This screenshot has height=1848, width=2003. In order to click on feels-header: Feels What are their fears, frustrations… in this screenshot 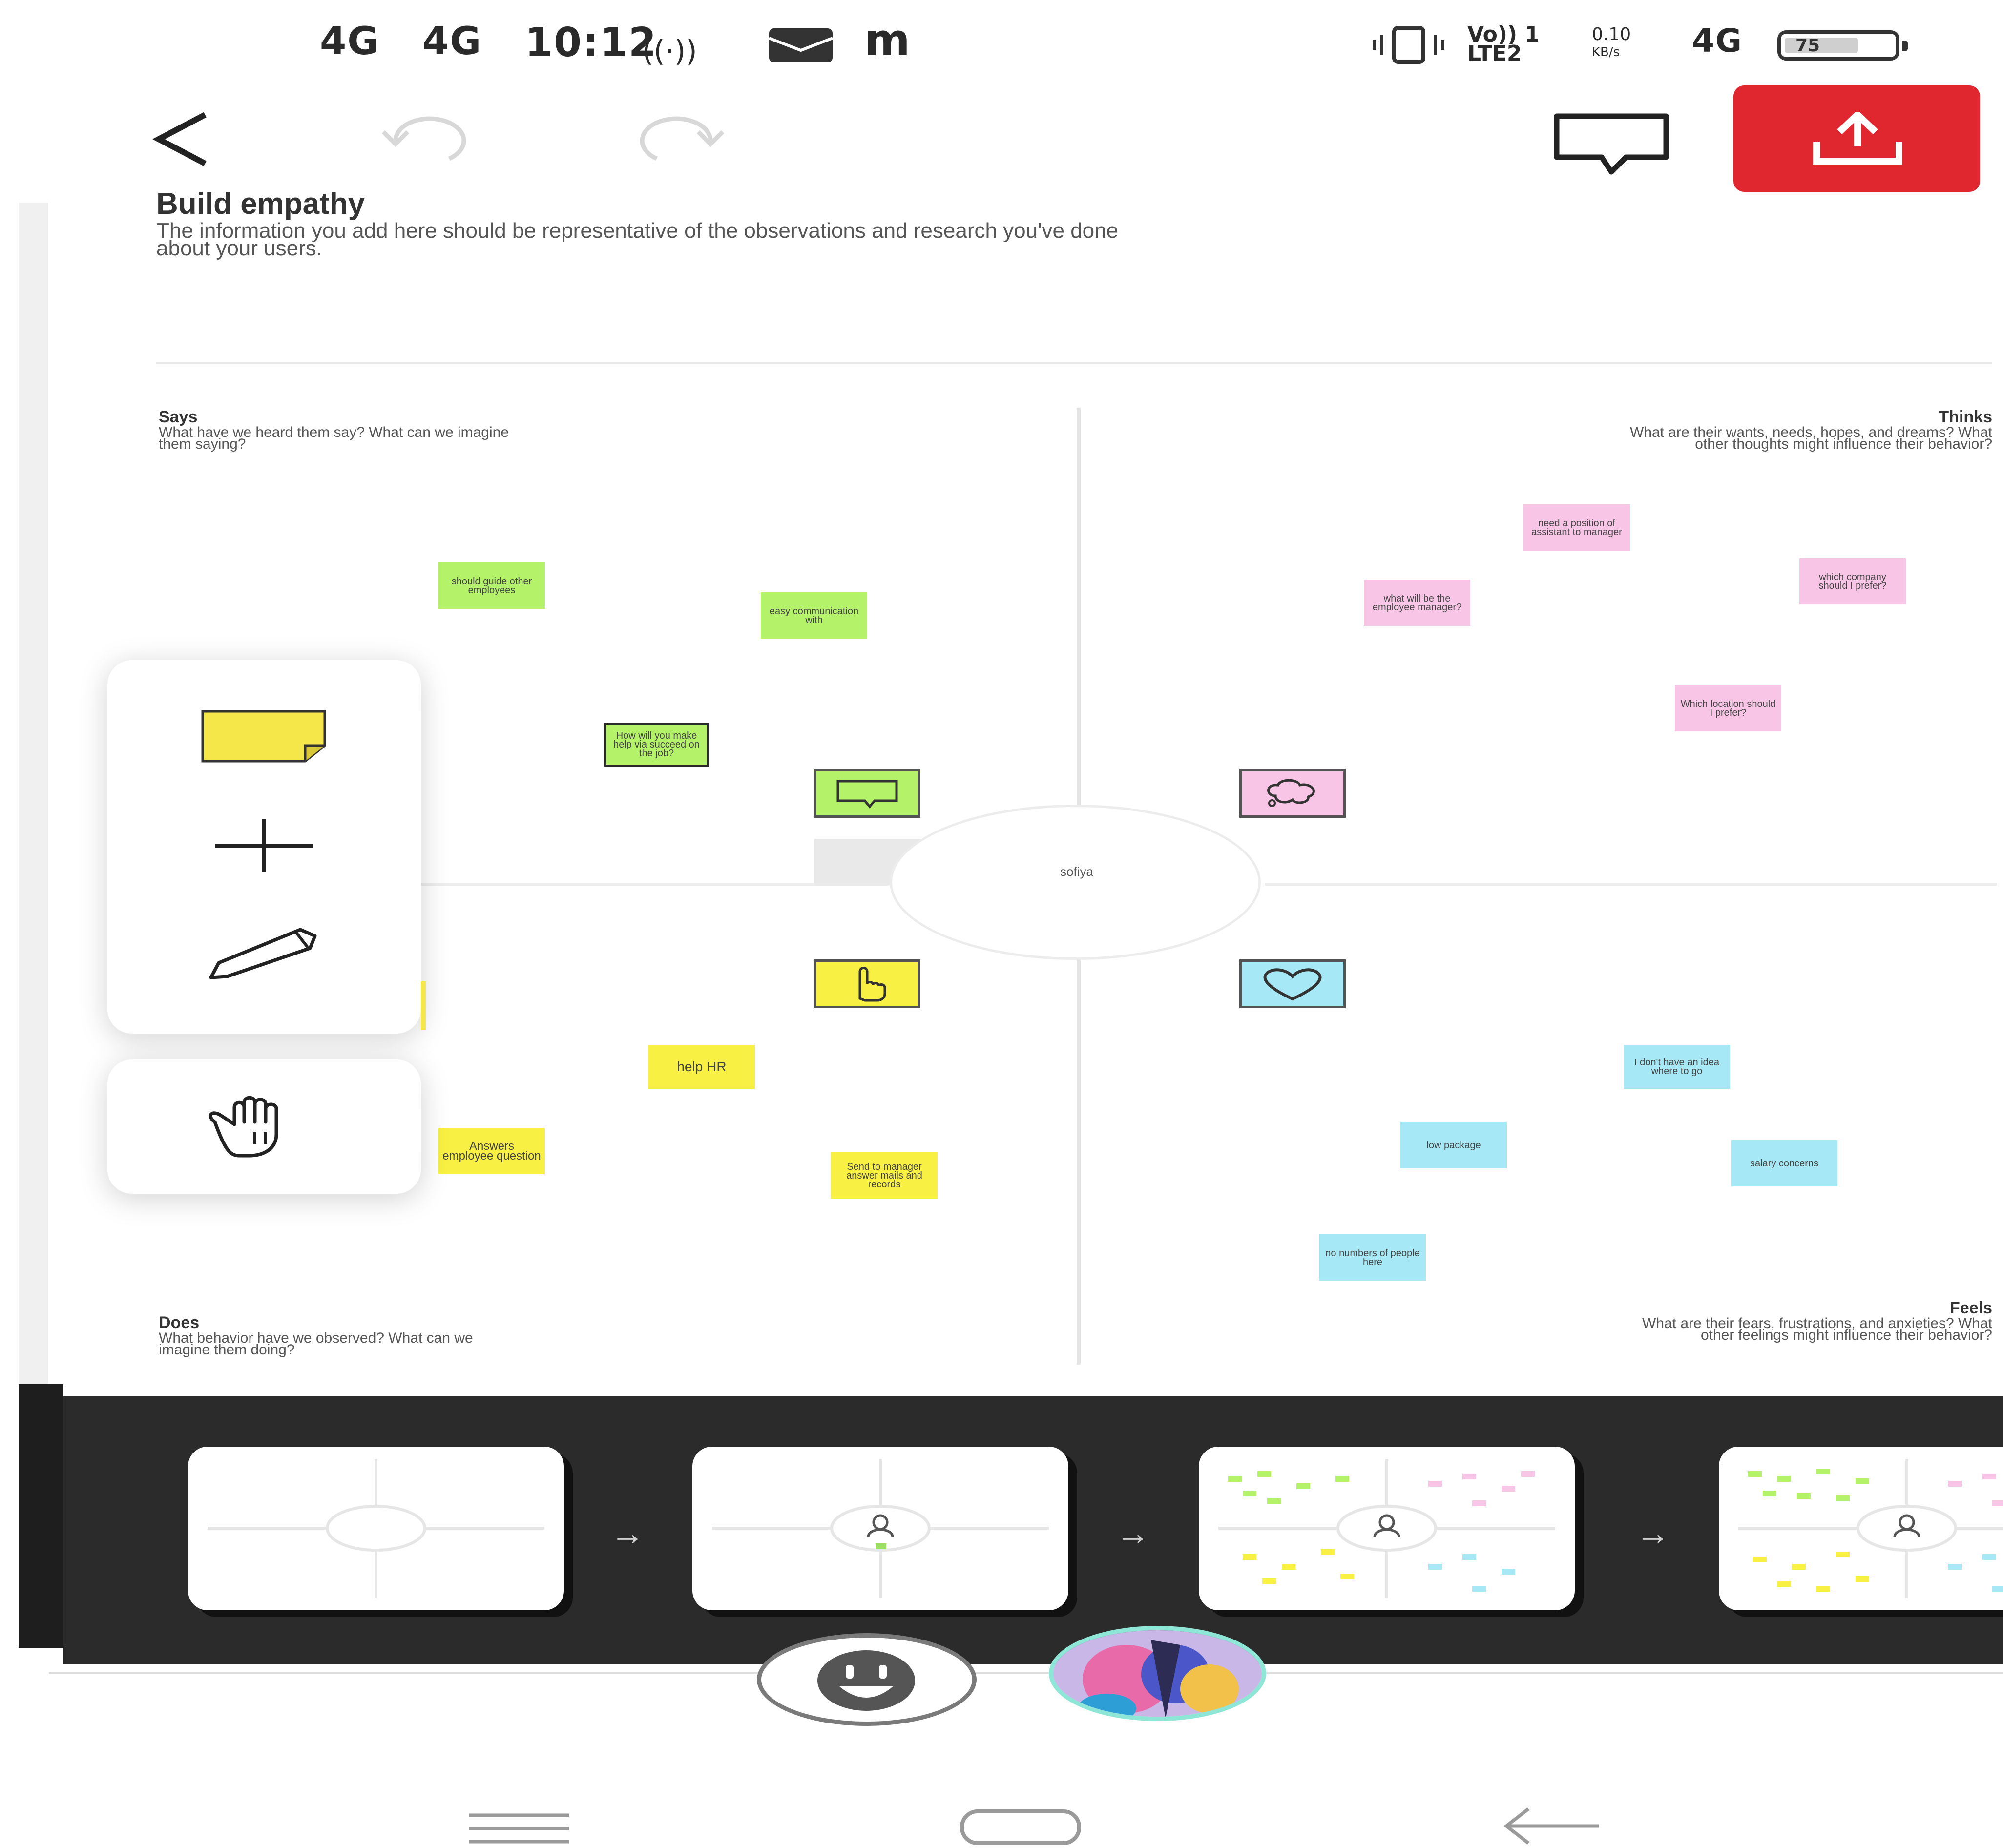, I will do `click(1801, 1321)`.